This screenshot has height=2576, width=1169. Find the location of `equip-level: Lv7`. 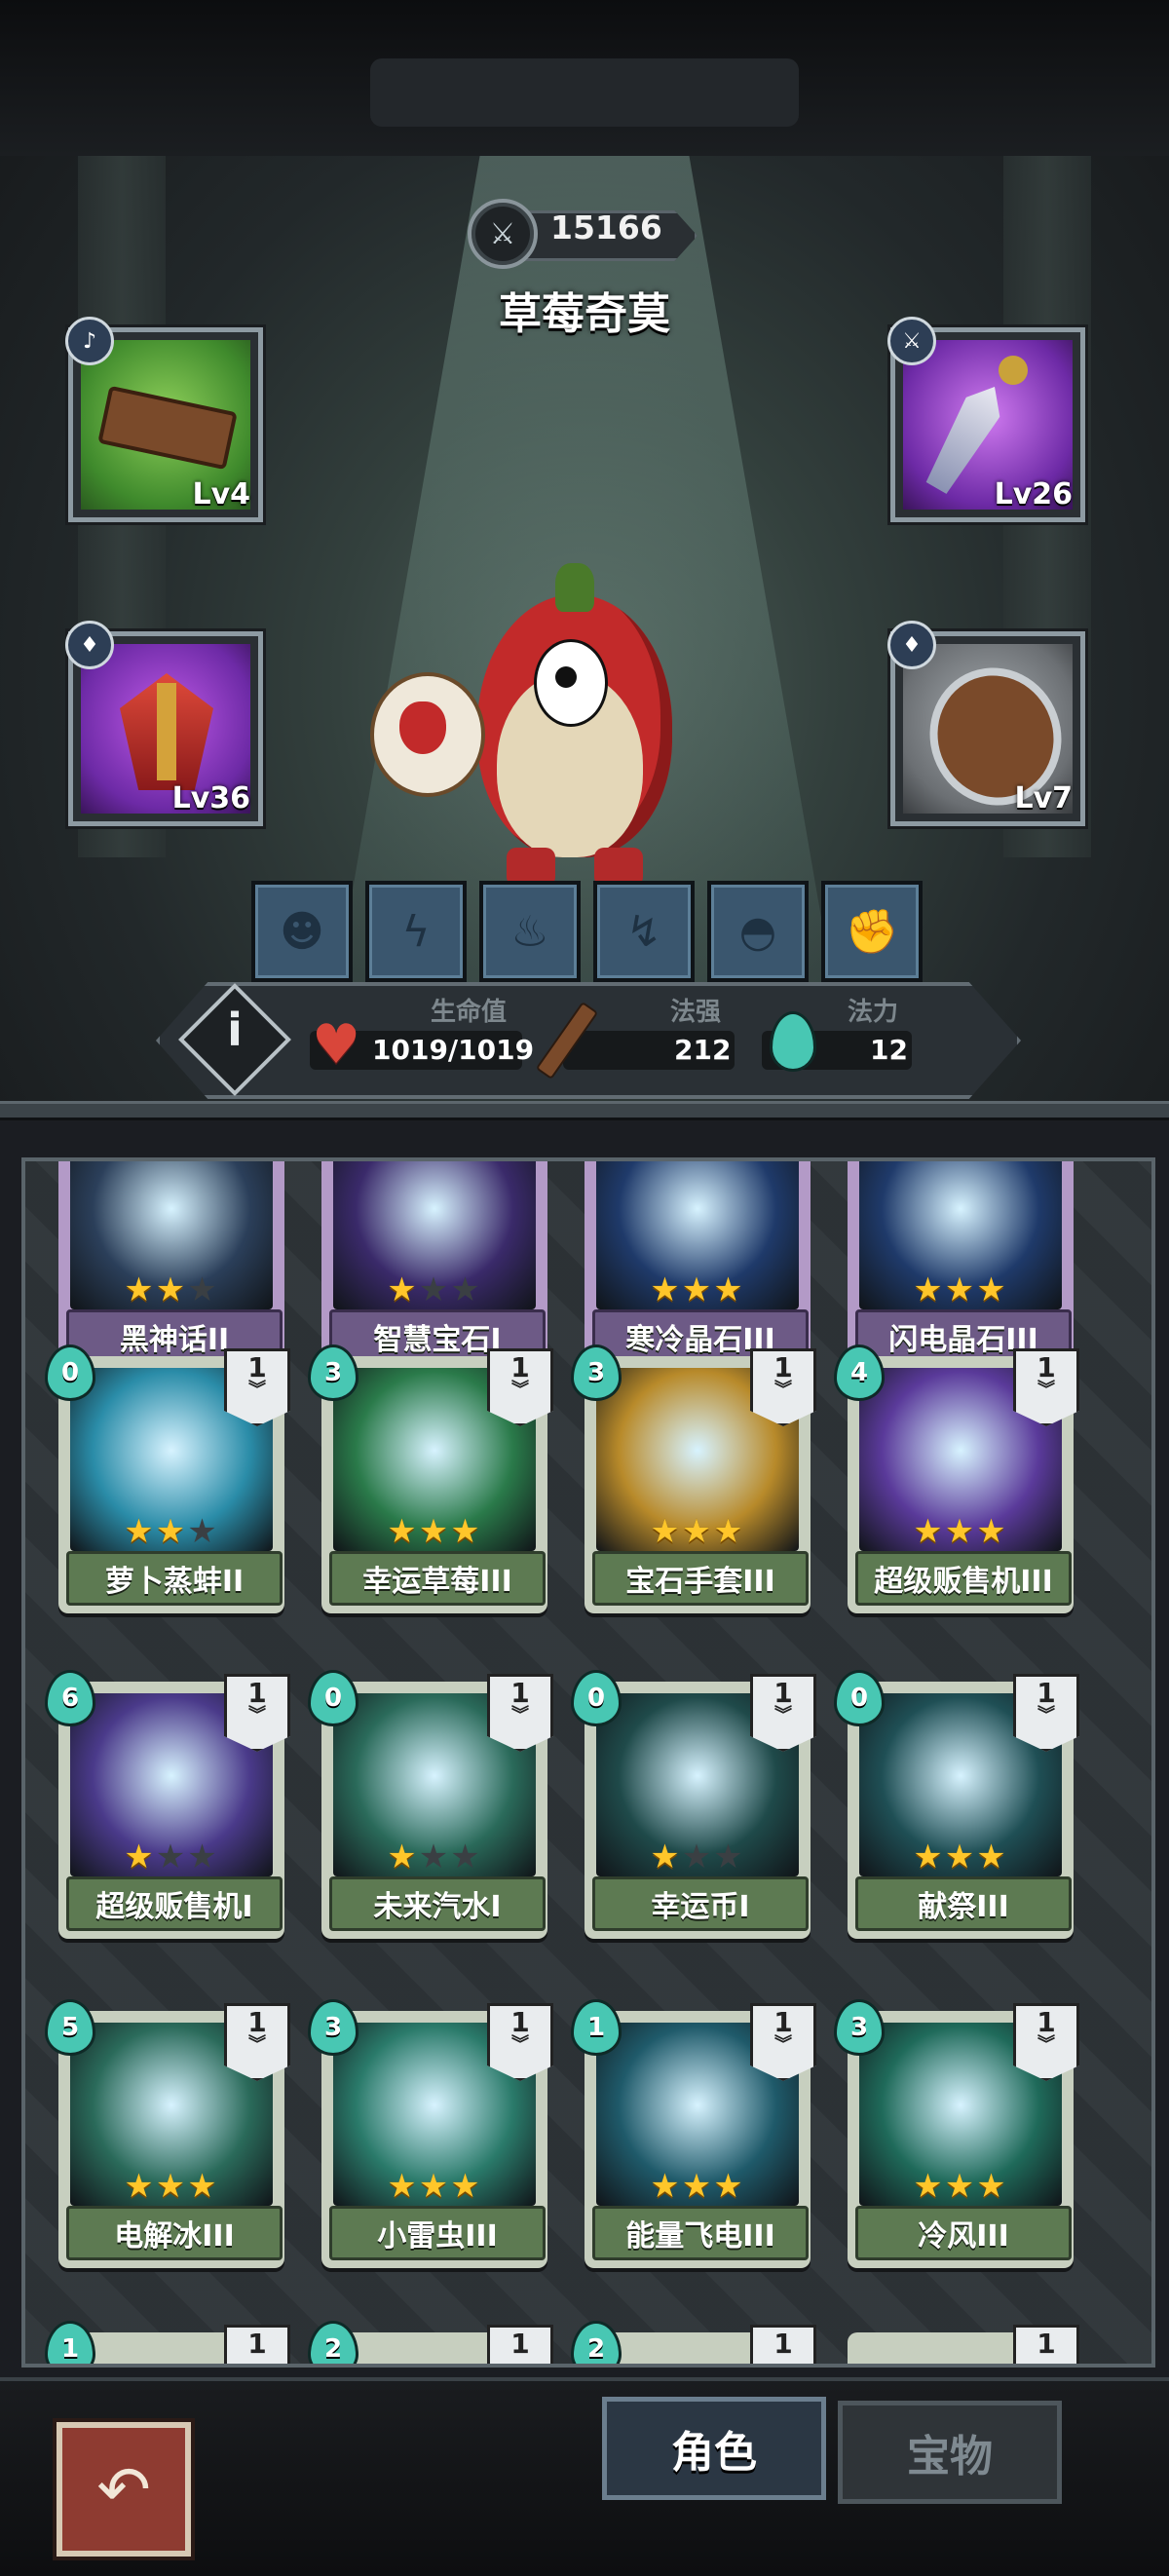

equip-level: Lv7 is located at coordinates (1043, 798).